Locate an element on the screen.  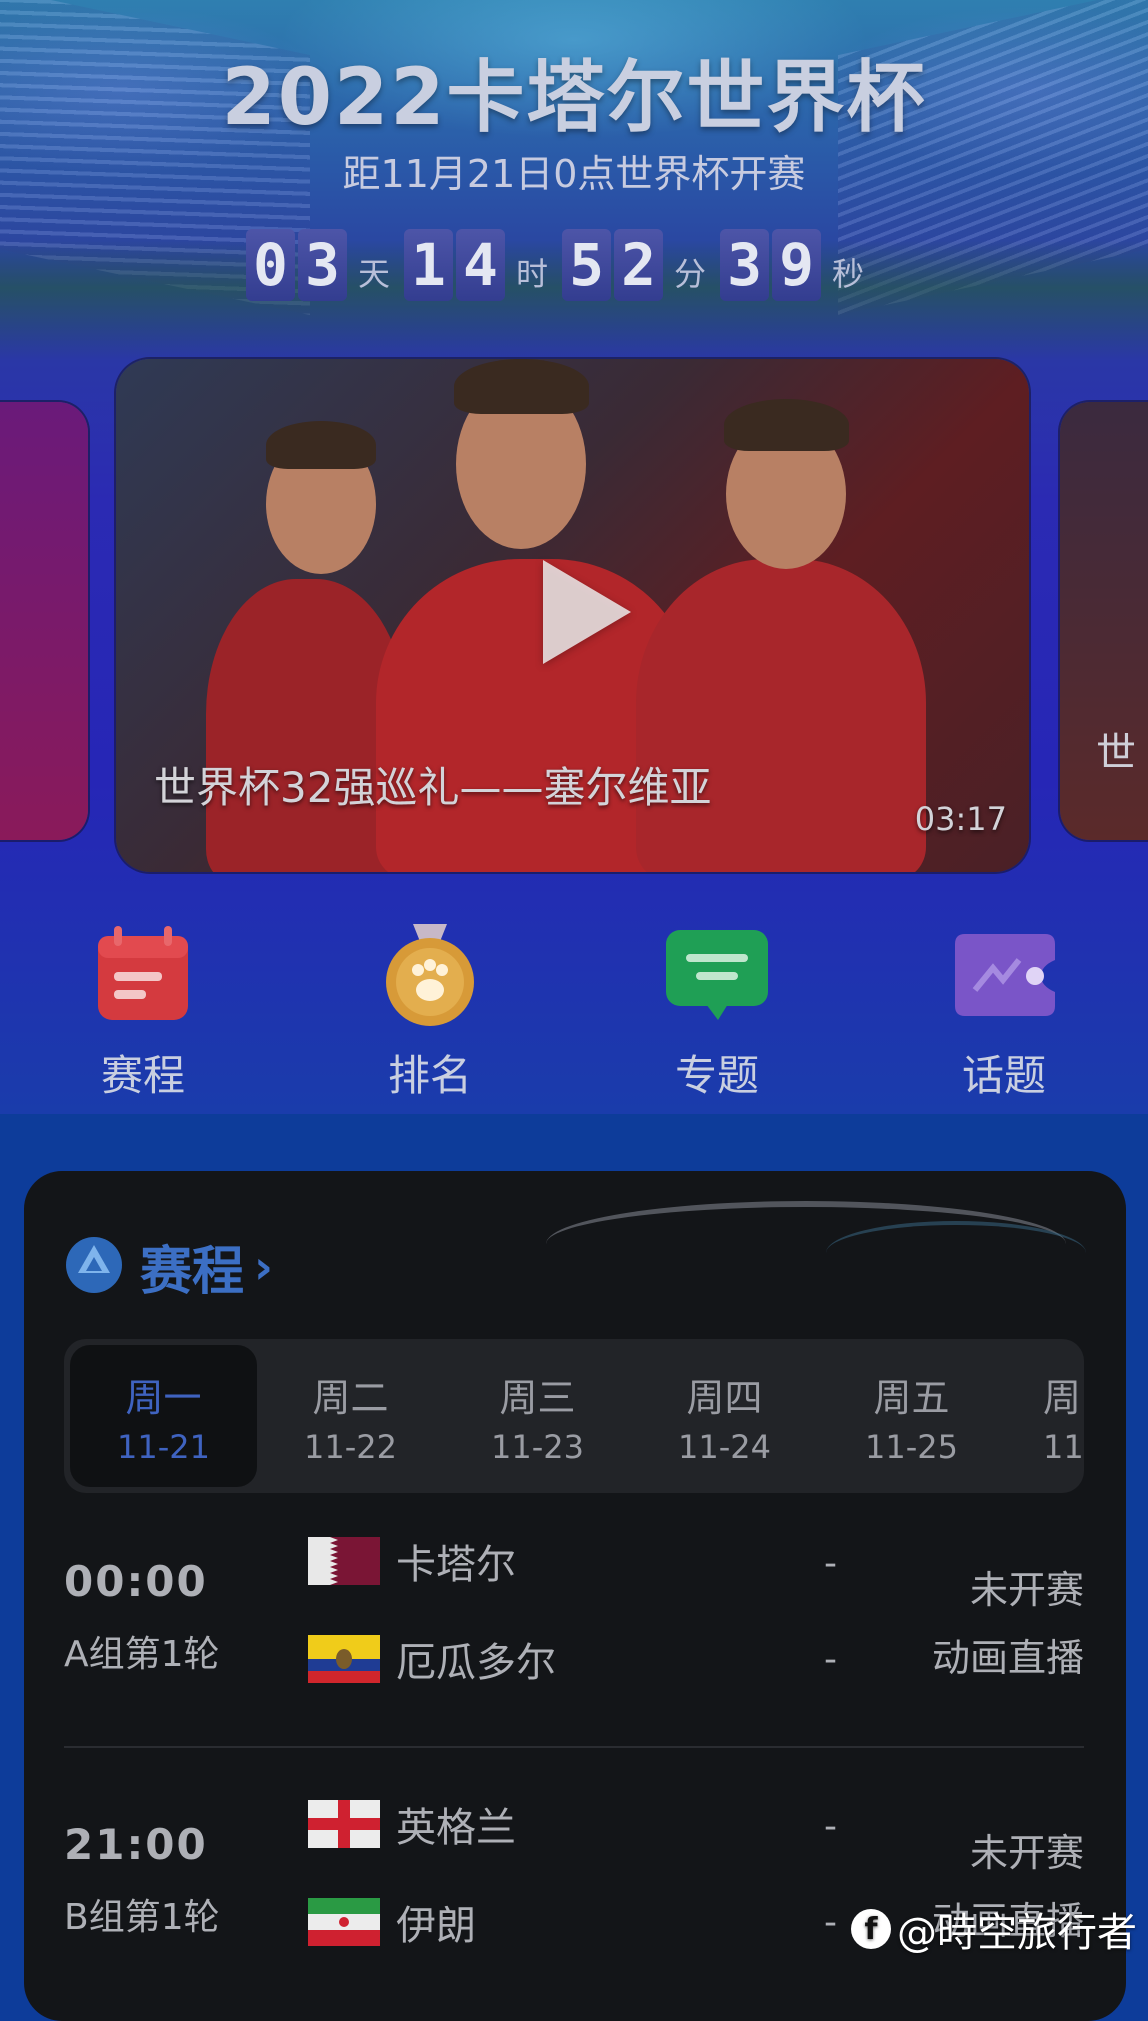
team-name: 英格兰 is located at coordinates (456, 1828).